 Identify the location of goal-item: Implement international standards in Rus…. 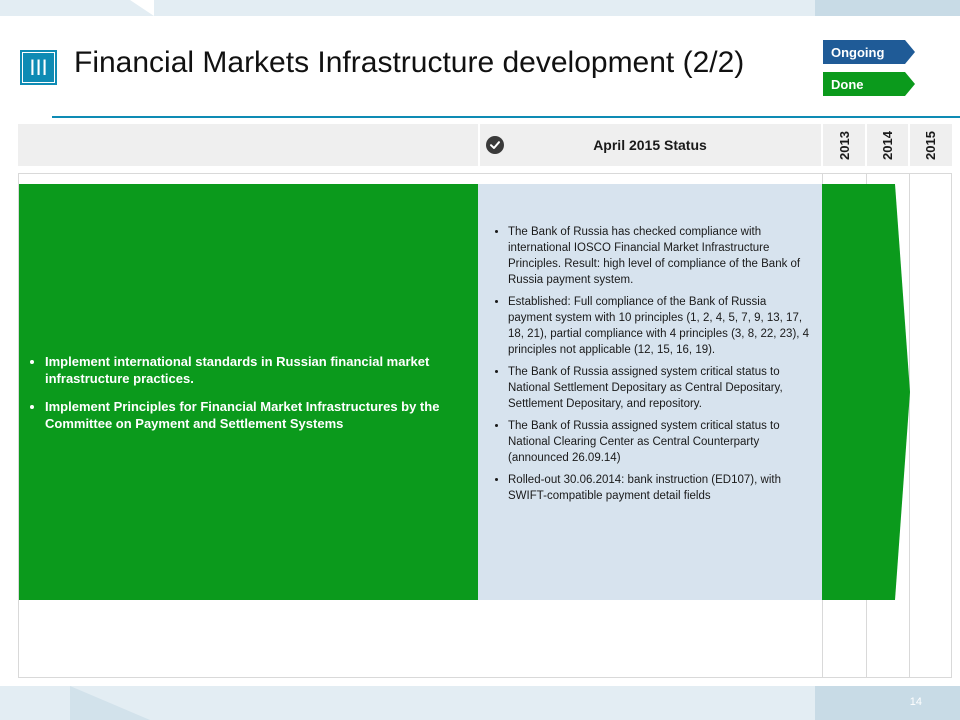
(257, 370).